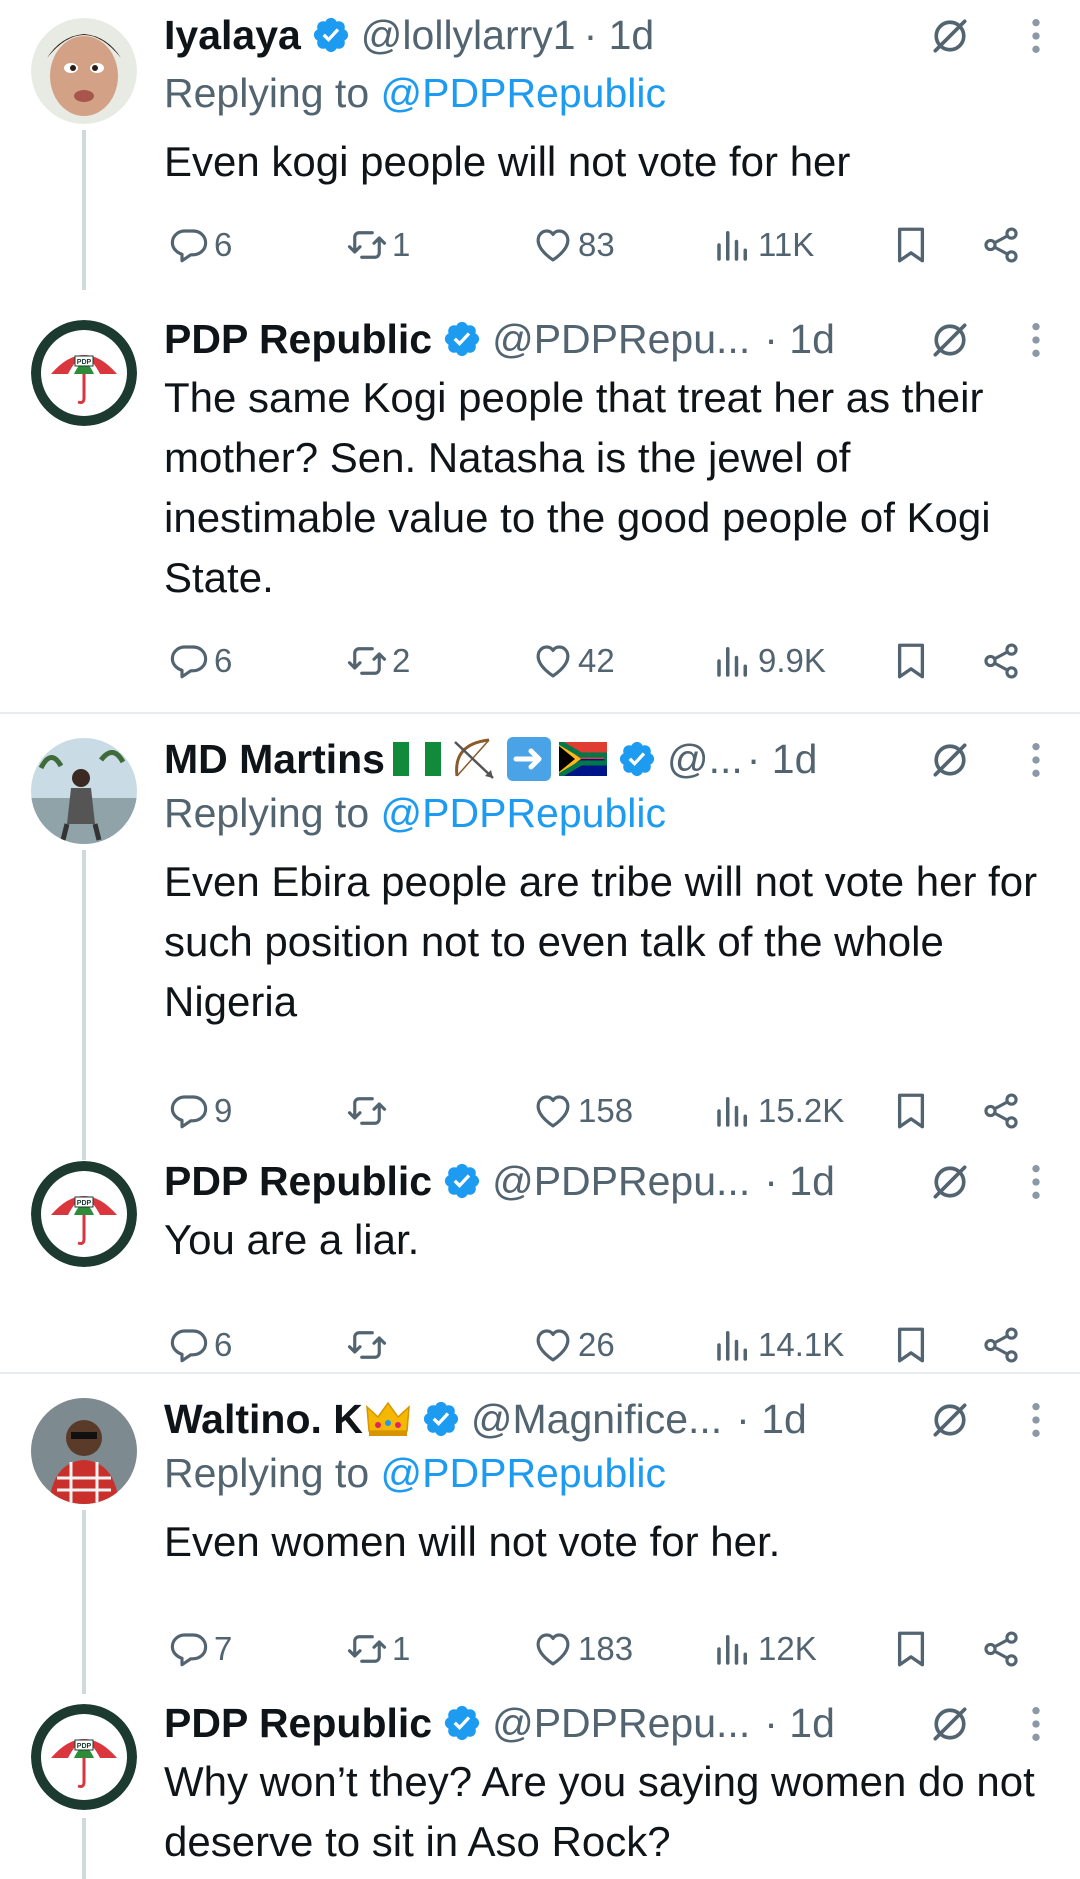  Describe the element at coordinates (462, 1723) in the screenshot. I see `verified-badge-icon` at that location.